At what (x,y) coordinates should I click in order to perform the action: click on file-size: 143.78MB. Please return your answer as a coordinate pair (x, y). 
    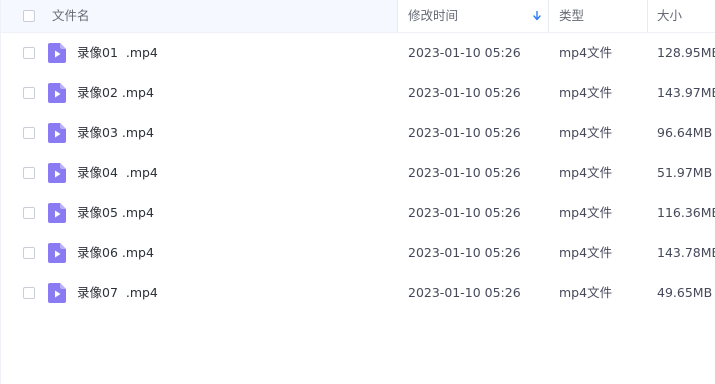
    Looking at the image, I should click on (686, 252).